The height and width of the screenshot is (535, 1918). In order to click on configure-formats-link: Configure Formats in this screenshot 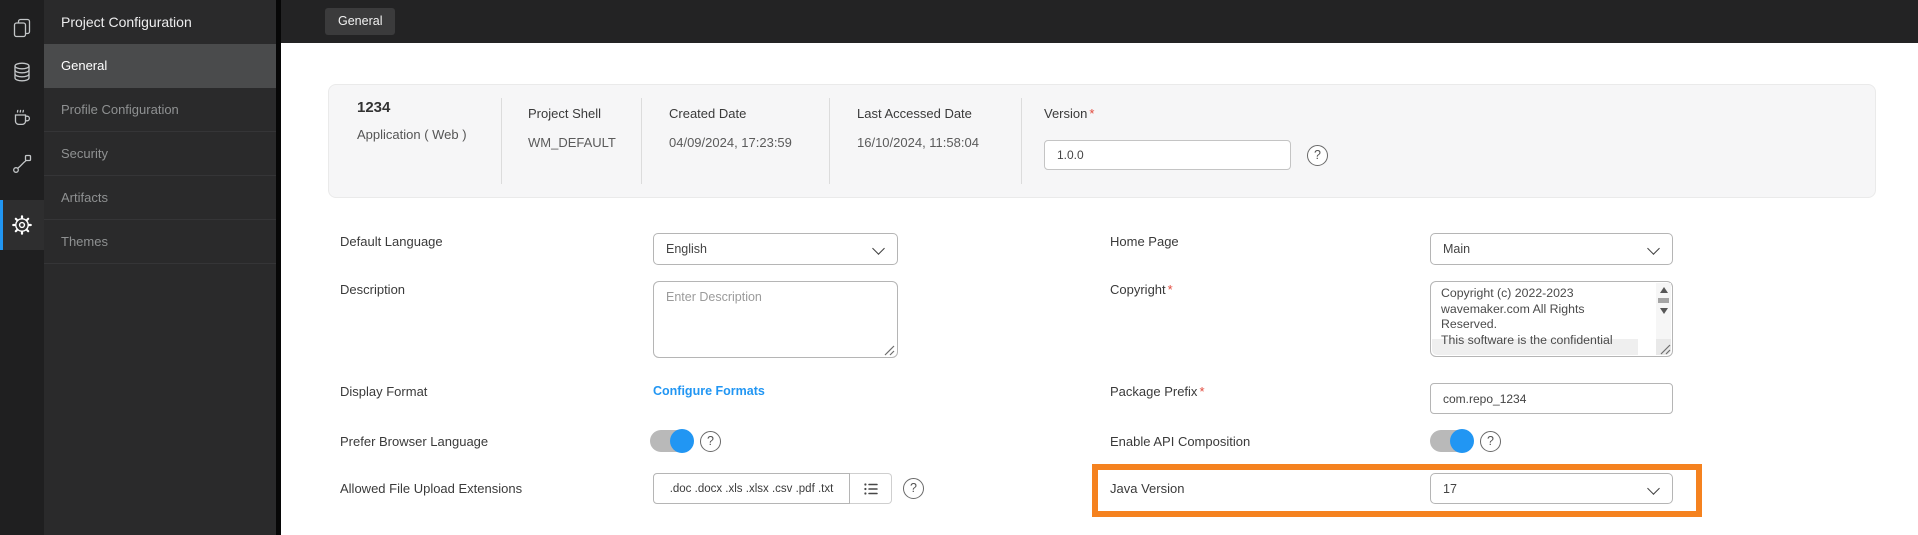, I will do `click(709, 391)`.